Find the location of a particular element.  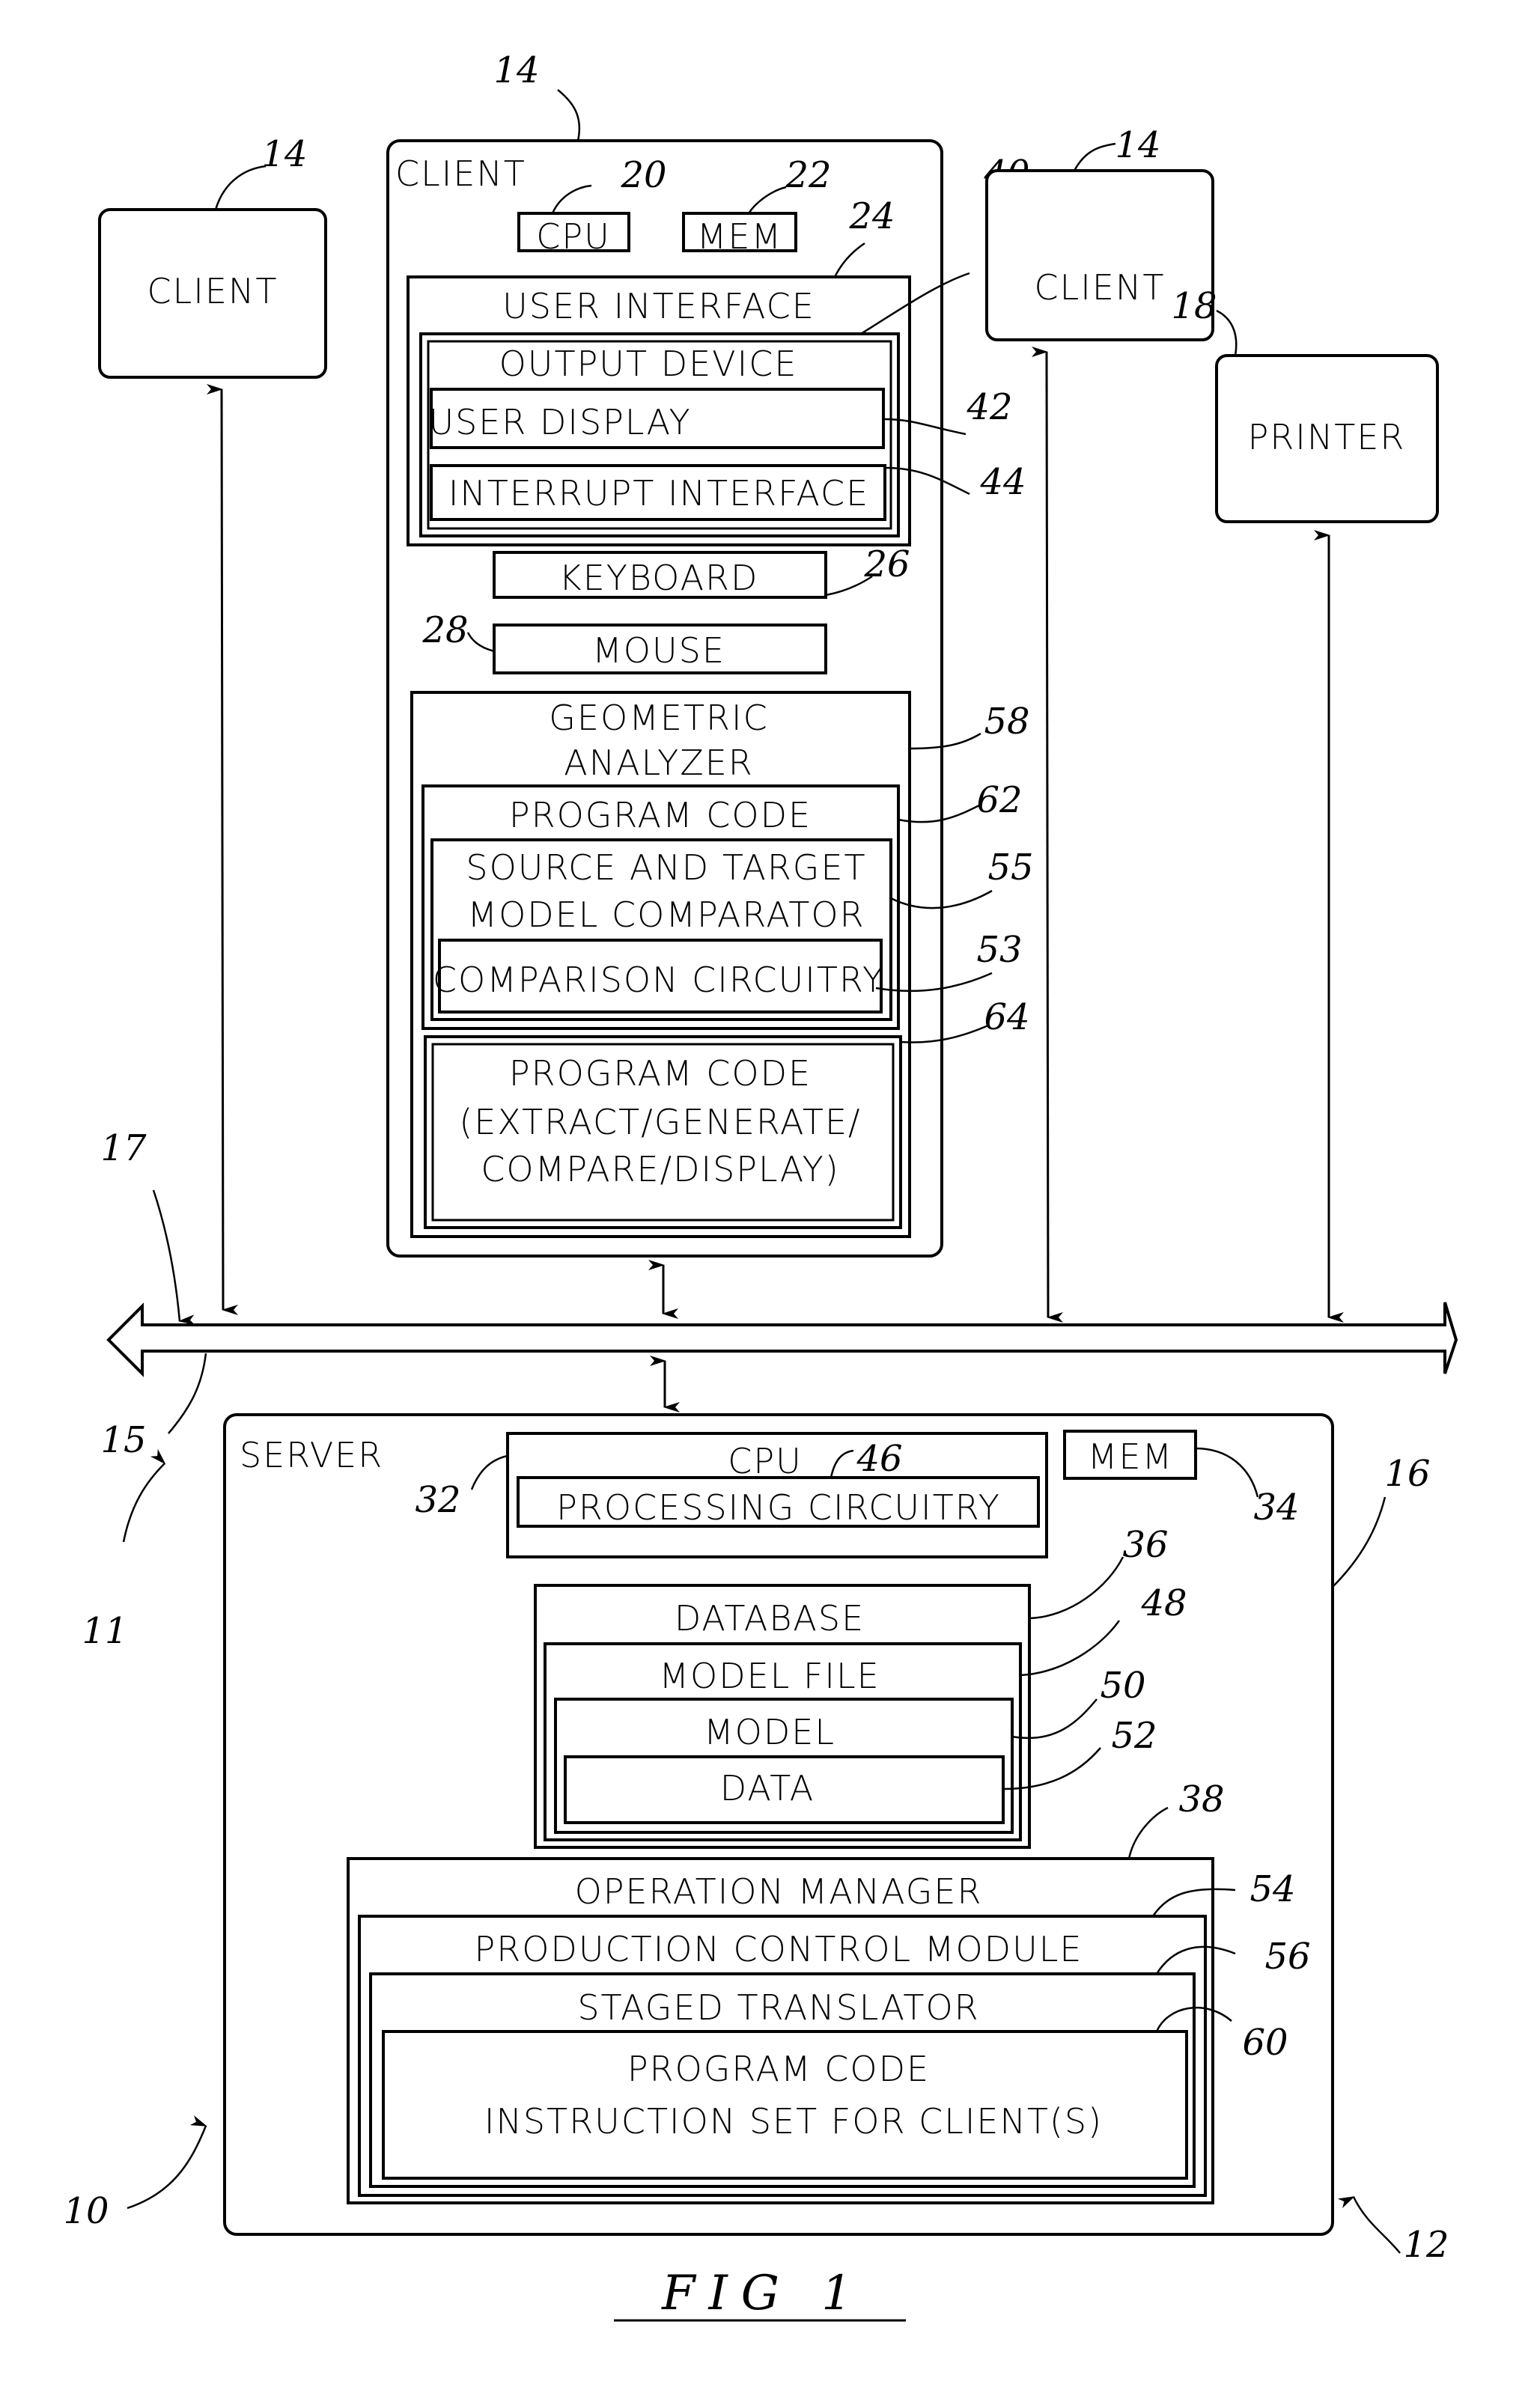

server-program-code-label-2: INSTRUCTION SET FOR CLIENT(S) is located at coordinates (793, 2121).